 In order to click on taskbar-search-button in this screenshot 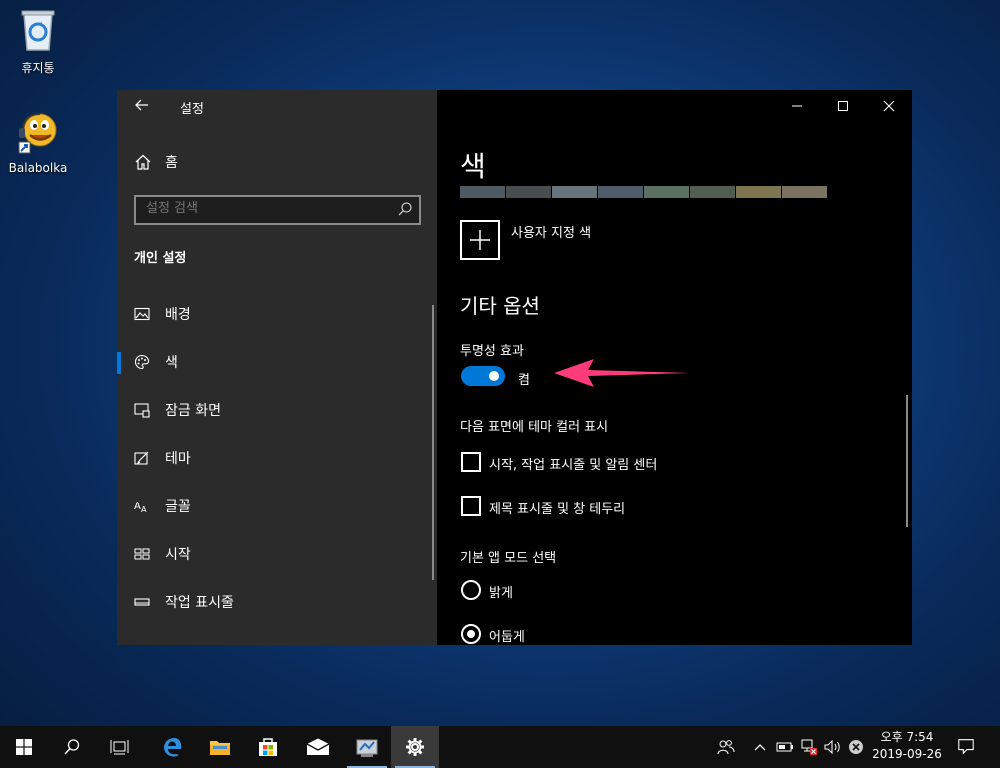, I will do `click(72, 747)`.